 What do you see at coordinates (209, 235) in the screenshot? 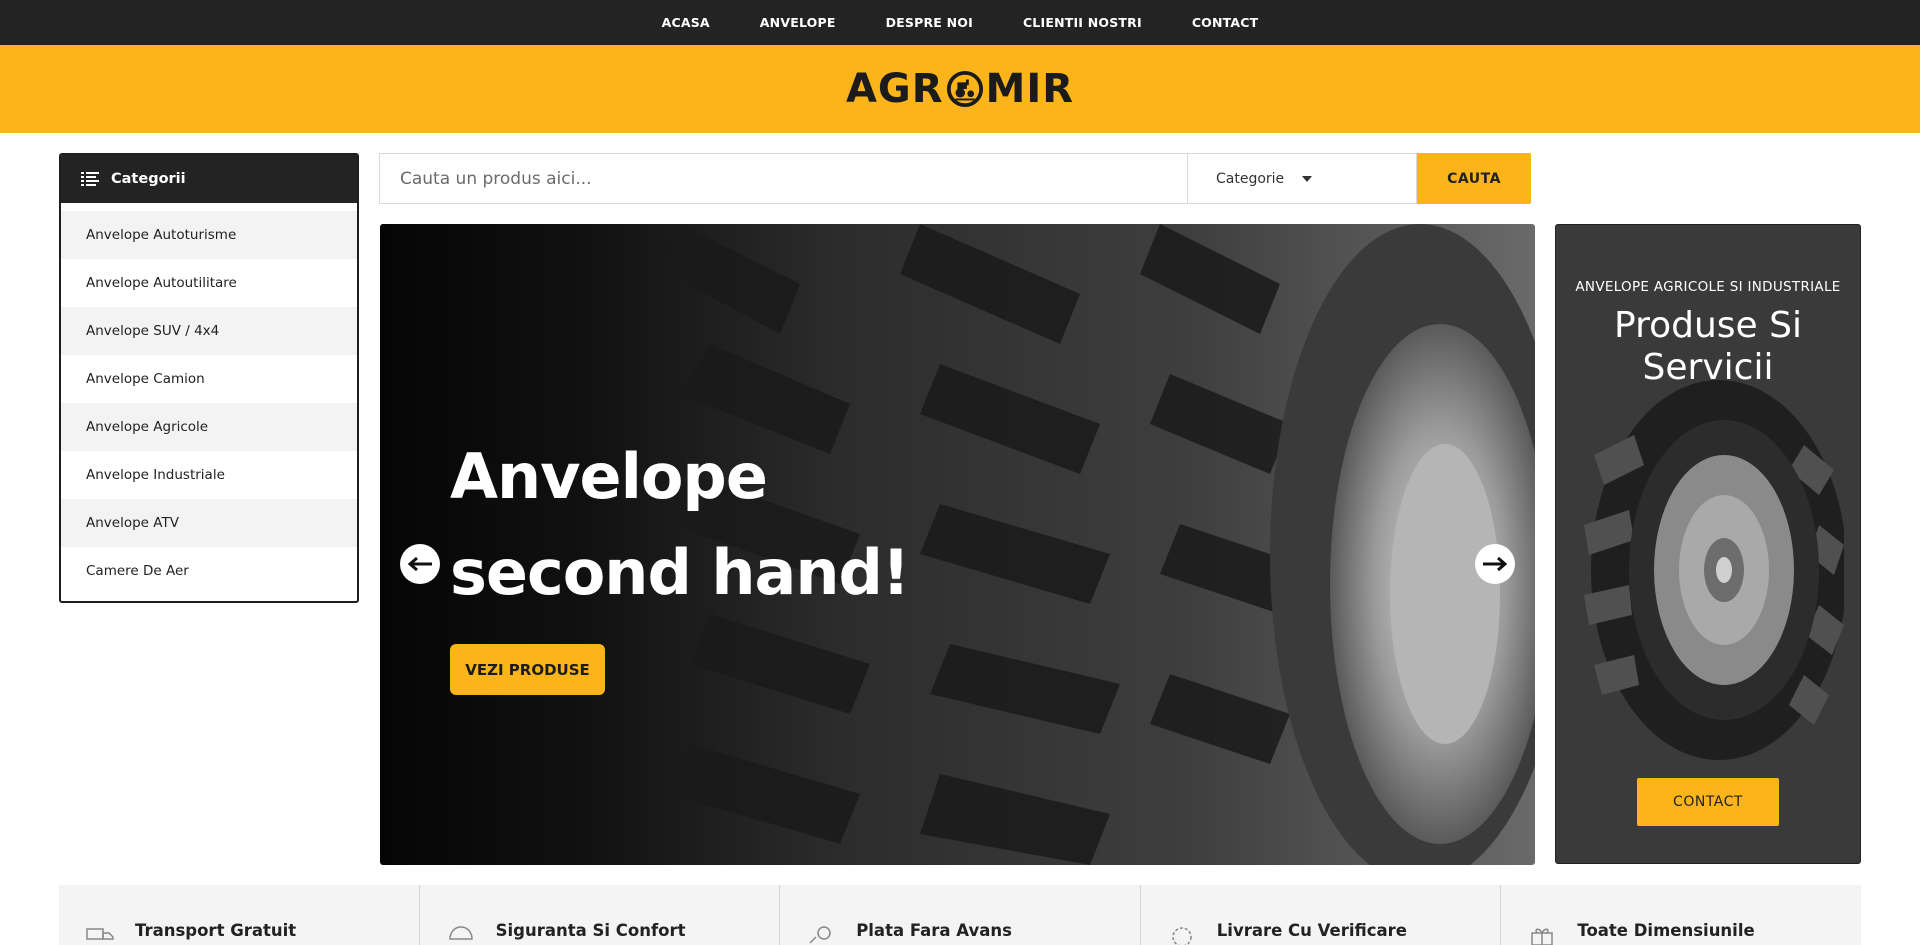
I see `category-item-autoturisme: Anvelope Autoturisme` at bounding box center [209, 235].